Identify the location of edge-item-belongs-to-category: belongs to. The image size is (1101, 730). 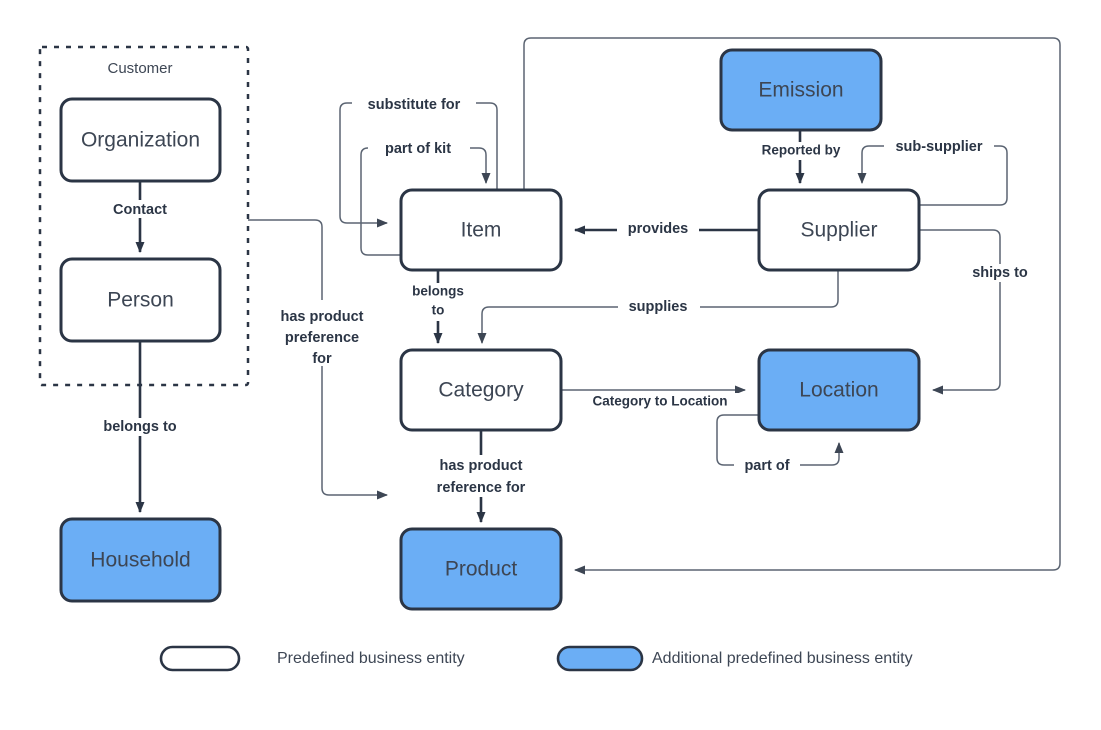
(439, 307).